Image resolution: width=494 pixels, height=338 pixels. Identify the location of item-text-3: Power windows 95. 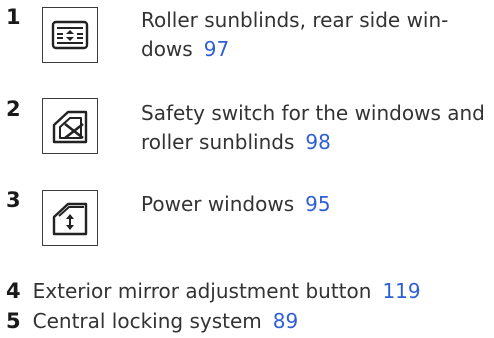
(236, 204).